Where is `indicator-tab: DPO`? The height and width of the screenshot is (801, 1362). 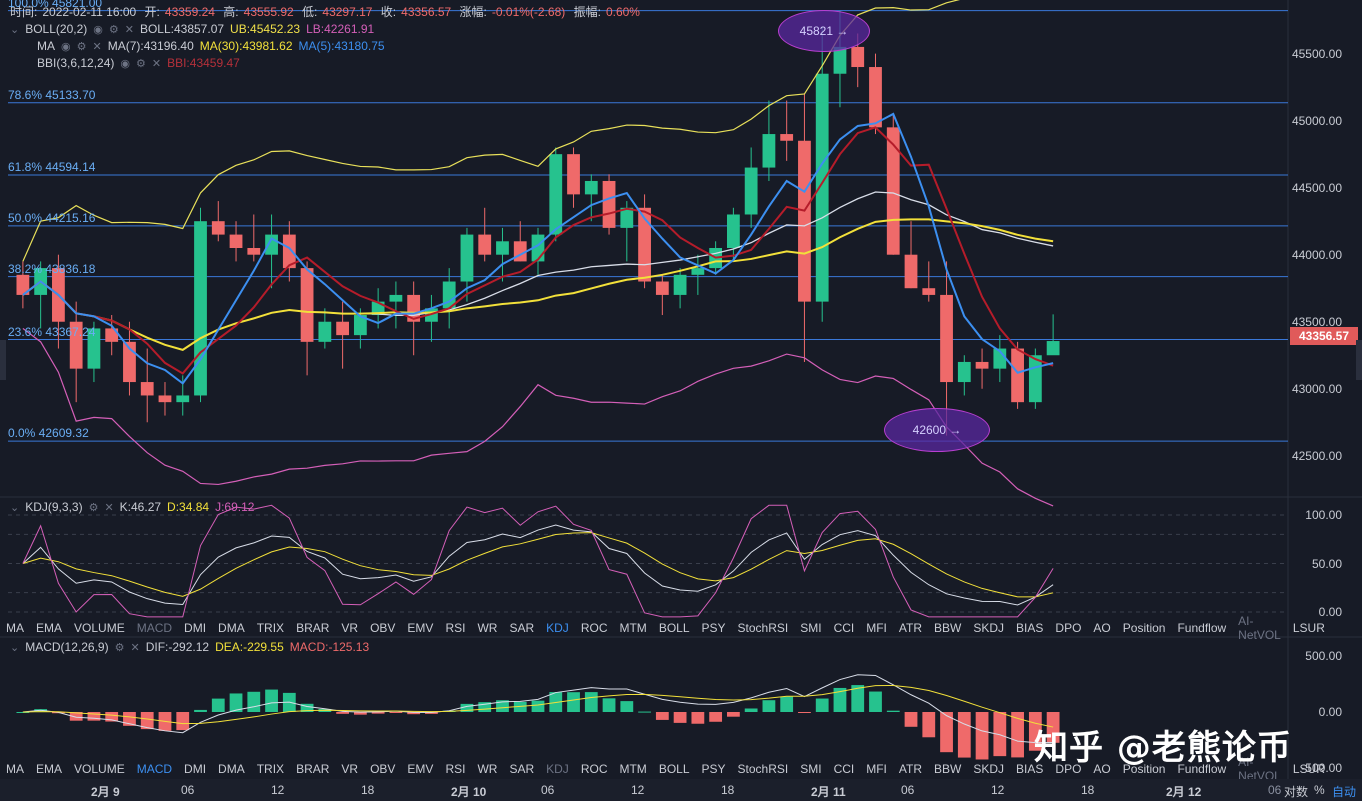
indicator-tab: DPO is located at coordinates (1068, 628).